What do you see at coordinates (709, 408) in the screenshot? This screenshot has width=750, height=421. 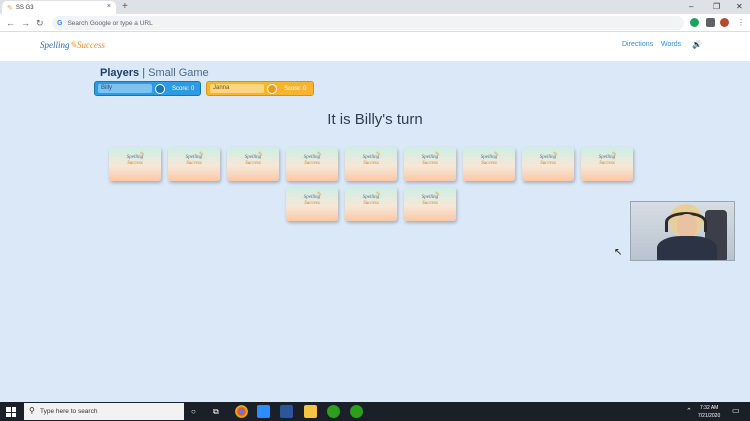 I see `clock-time: 7:32 AM` at bounding box center [709, 408].